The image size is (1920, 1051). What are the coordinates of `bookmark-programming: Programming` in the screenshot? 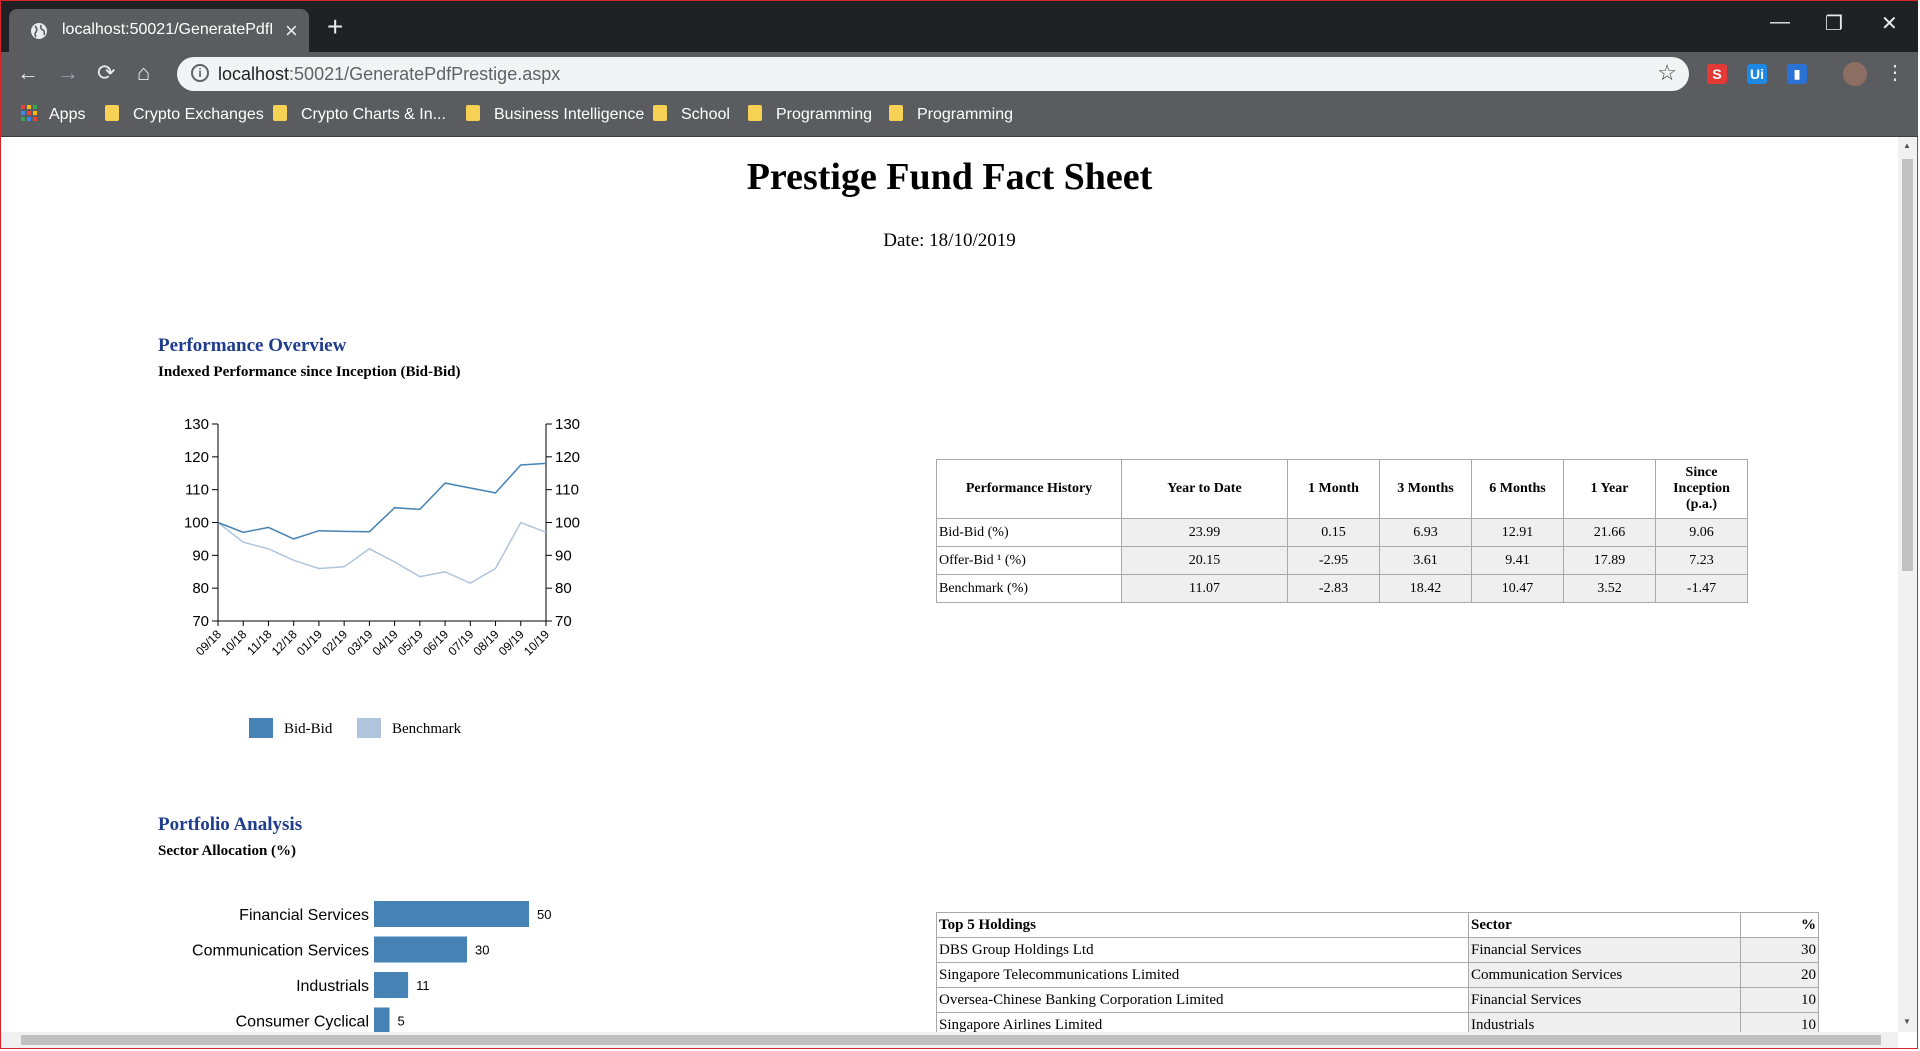 It's located at (810, 114).